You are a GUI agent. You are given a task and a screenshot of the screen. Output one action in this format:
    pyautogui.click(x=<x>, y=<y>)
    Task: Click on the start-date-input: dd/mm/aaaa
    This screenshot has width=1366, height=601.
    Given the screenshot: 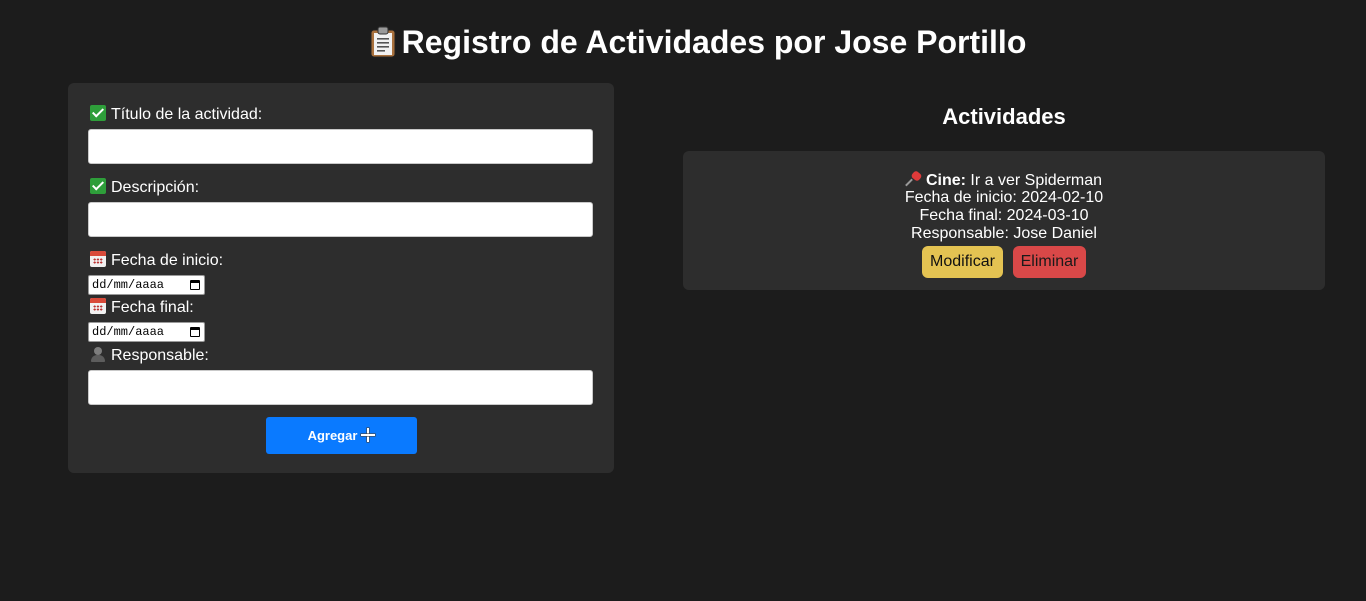 What is the action you would take?
    pyautogui.click(x=146, y=285)
    